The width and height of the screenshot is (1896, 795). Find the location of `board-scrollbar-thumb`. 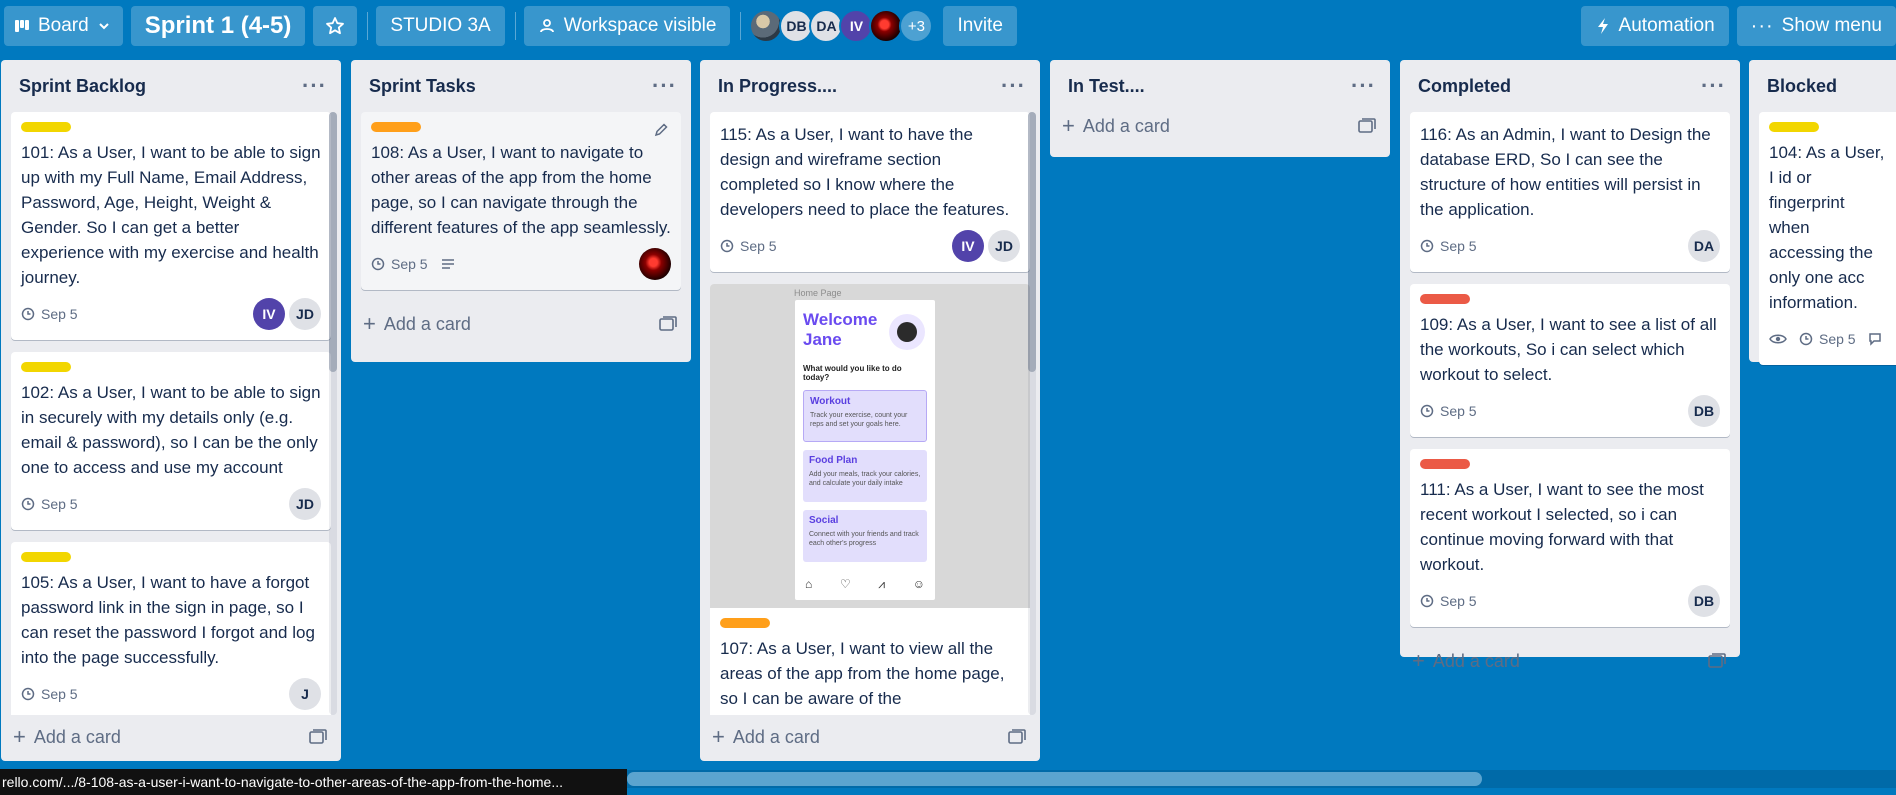

board-scrollbar-thumb is located at coordinates (1054, 779).